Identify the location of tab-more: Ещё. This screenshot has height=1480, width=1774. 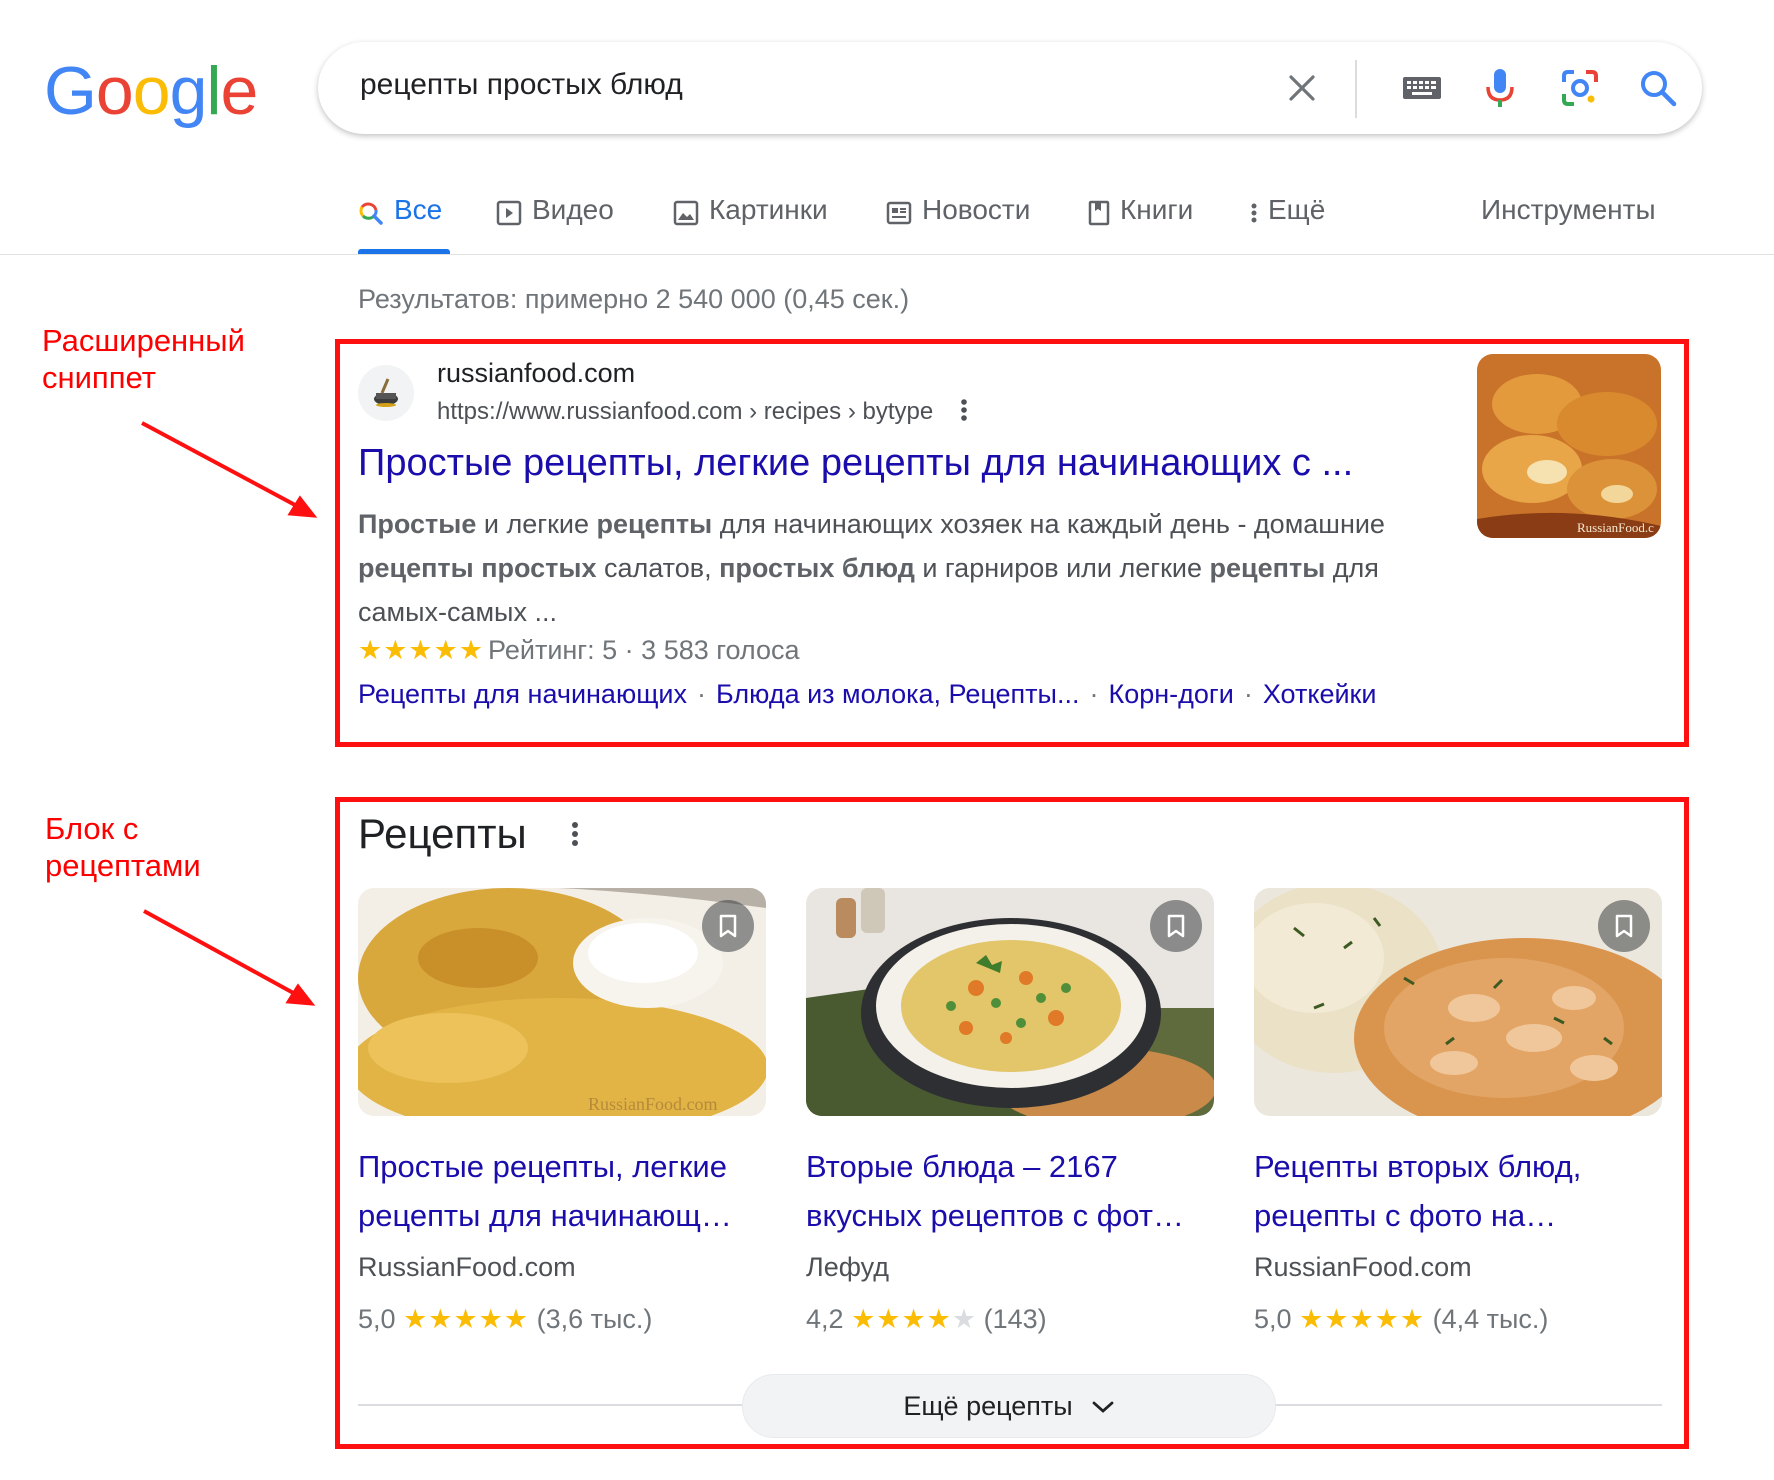
(1287, 226).